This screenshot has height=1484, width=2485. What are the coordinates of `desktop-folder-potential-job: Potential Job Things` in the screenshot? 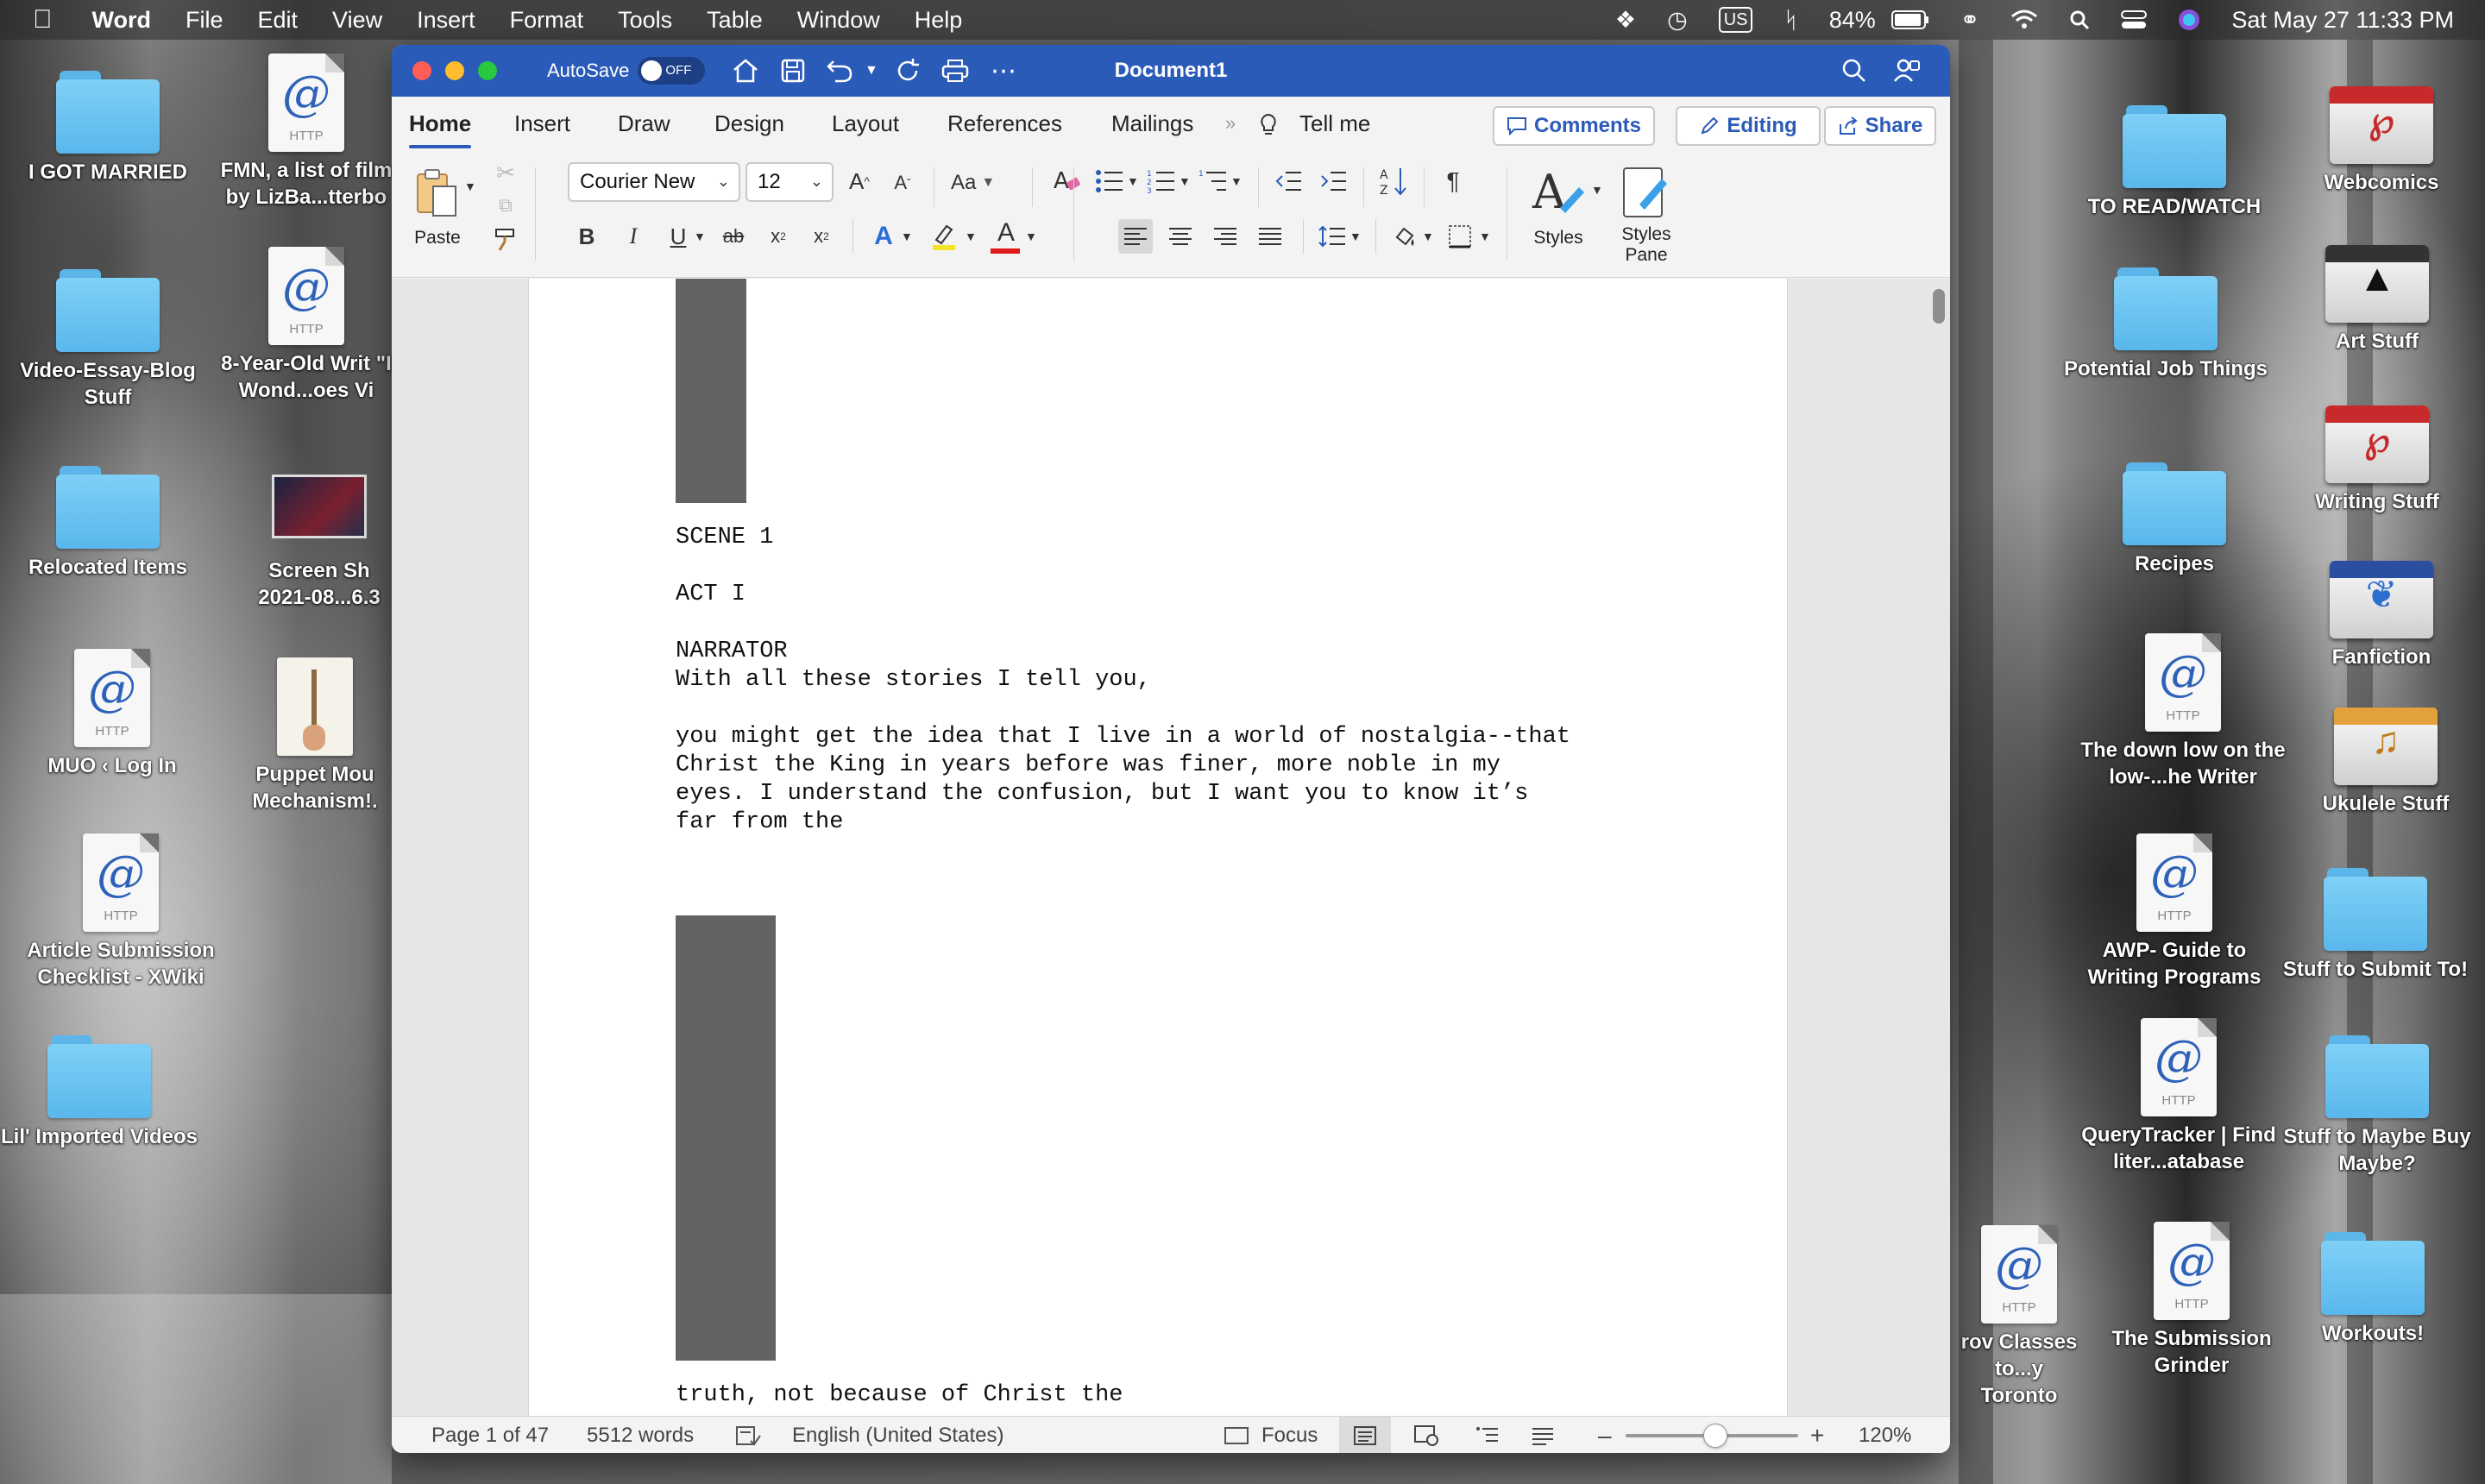 It's located at (2166, 324).